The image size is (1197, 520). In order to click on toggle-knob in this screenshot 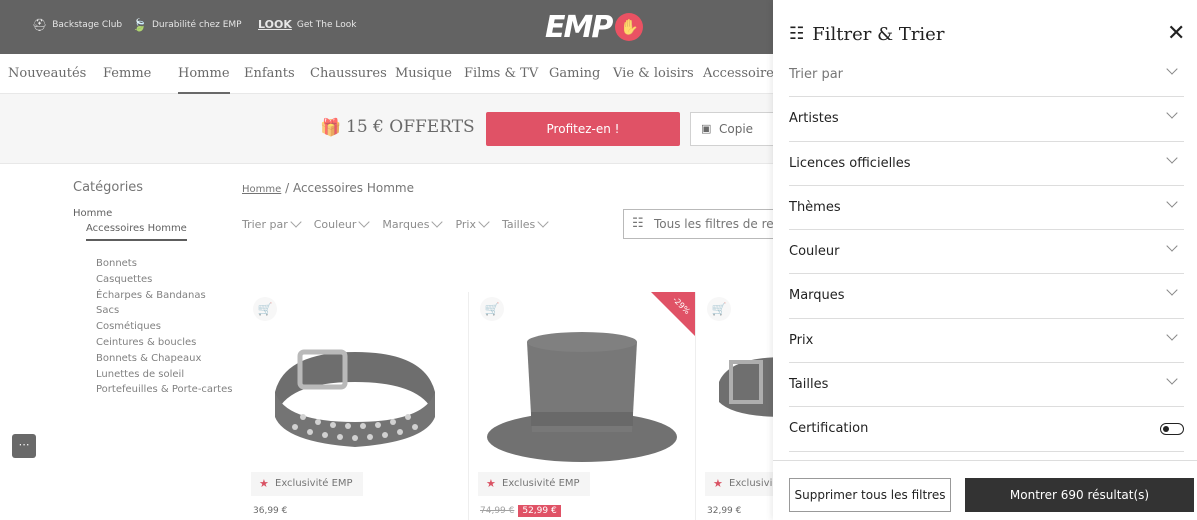, I will do `click(1166, 428)`.